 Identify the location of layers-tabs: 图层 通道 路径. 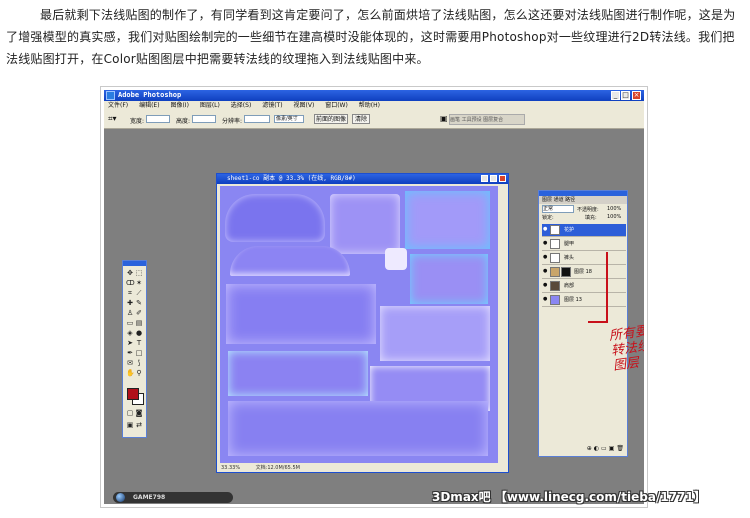
(583, 200).